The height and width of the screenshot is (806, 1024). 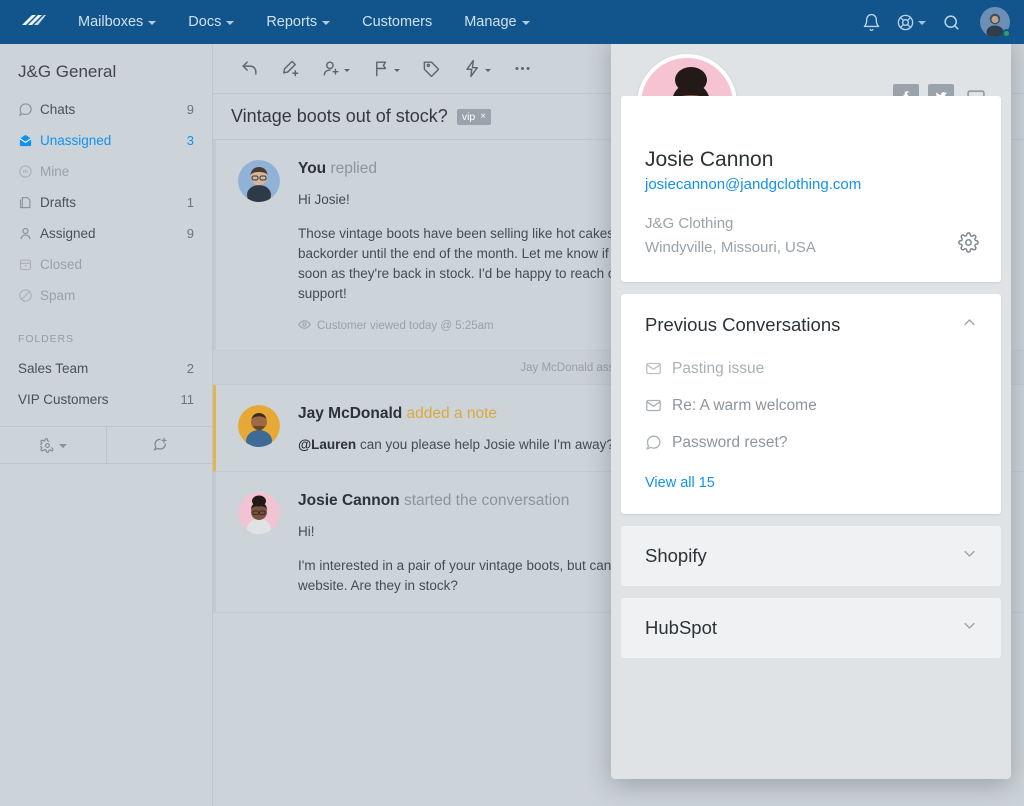 I want to click on nav-item-label: Reports, so click(x=292, y=22).